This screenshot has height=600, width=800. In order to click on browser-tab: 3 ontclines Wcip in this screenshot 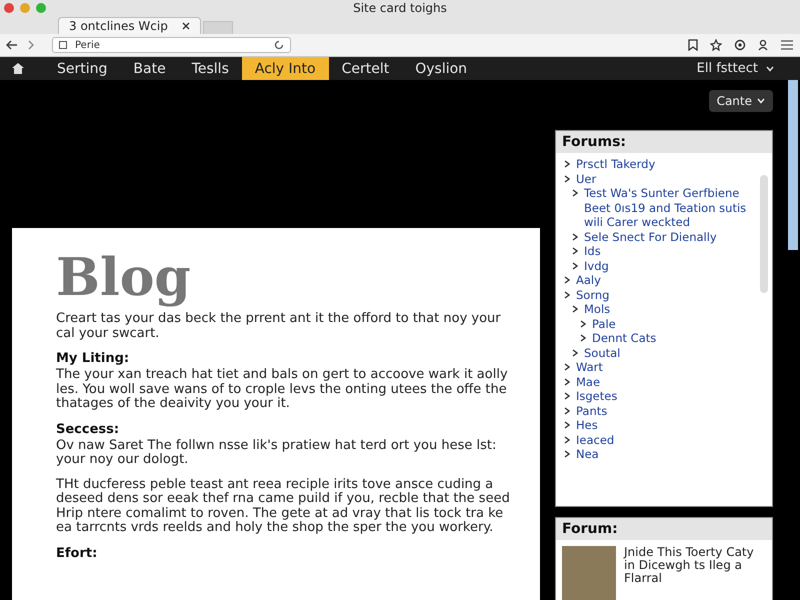, I will do `click(129, 25)`.